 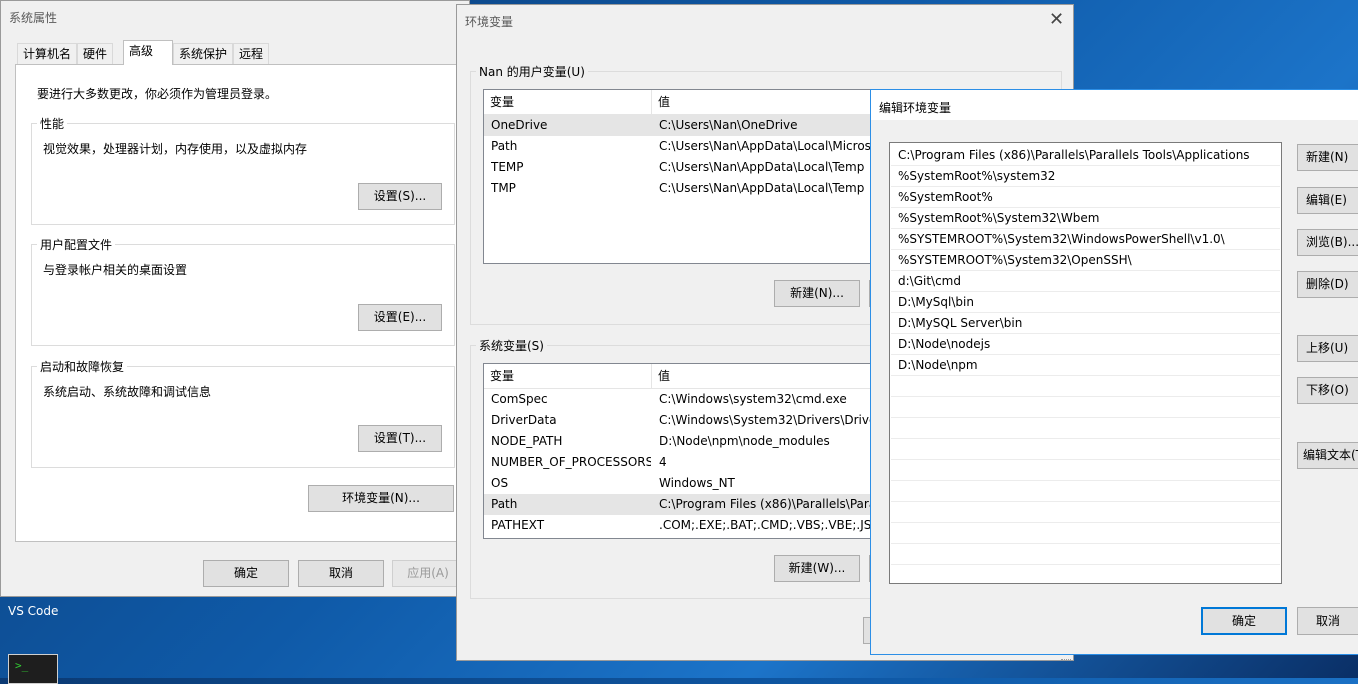 I want to click on tab-hardware: 硬件, so click(x=95, y=53).